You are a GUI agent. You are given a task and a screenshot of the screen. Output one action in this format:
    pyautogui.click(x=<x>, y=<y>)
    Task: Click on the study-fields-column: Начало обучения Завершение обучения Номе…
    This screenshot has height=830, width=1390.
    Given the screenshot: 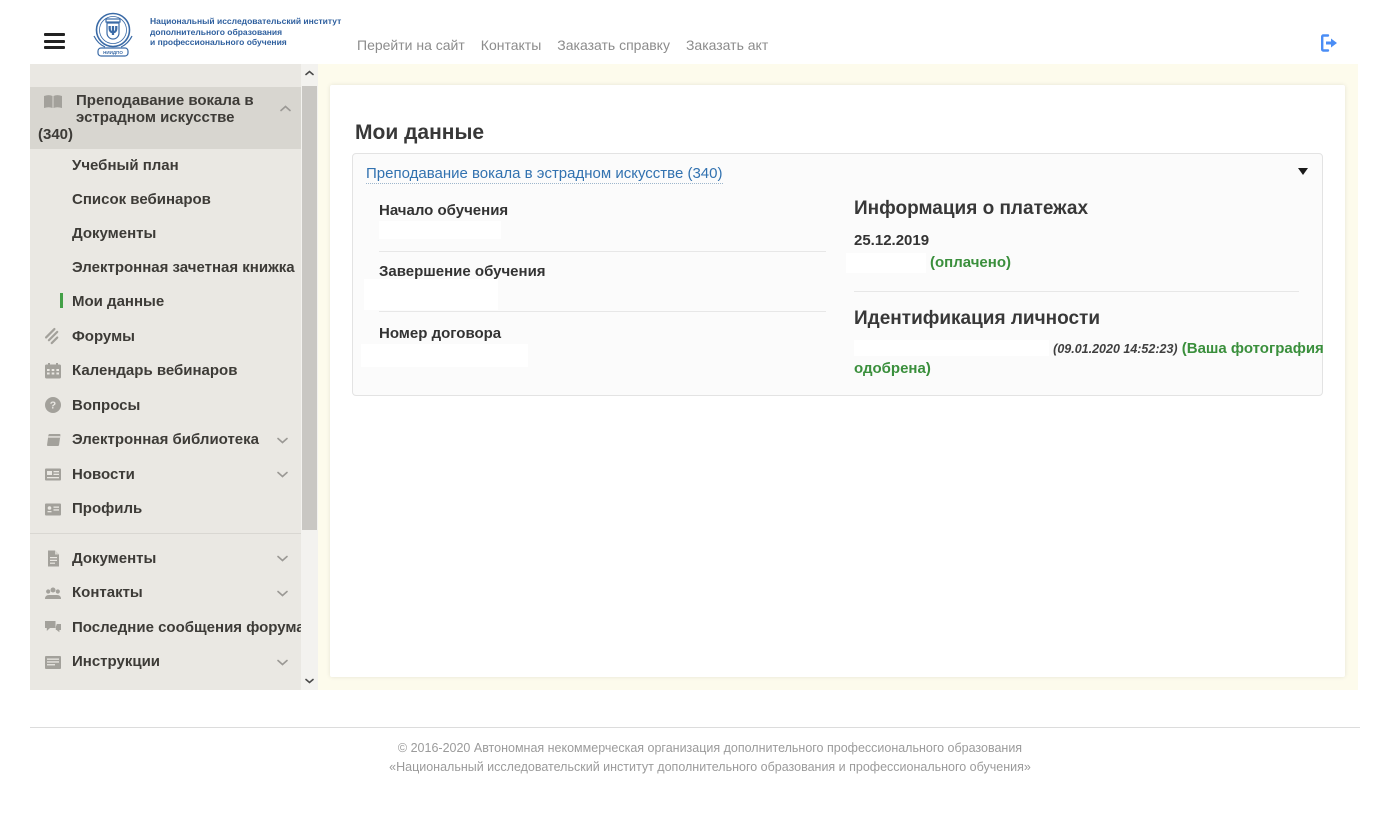 What is the action you would take?
    pyautogui.click(x=593, y=288)
    